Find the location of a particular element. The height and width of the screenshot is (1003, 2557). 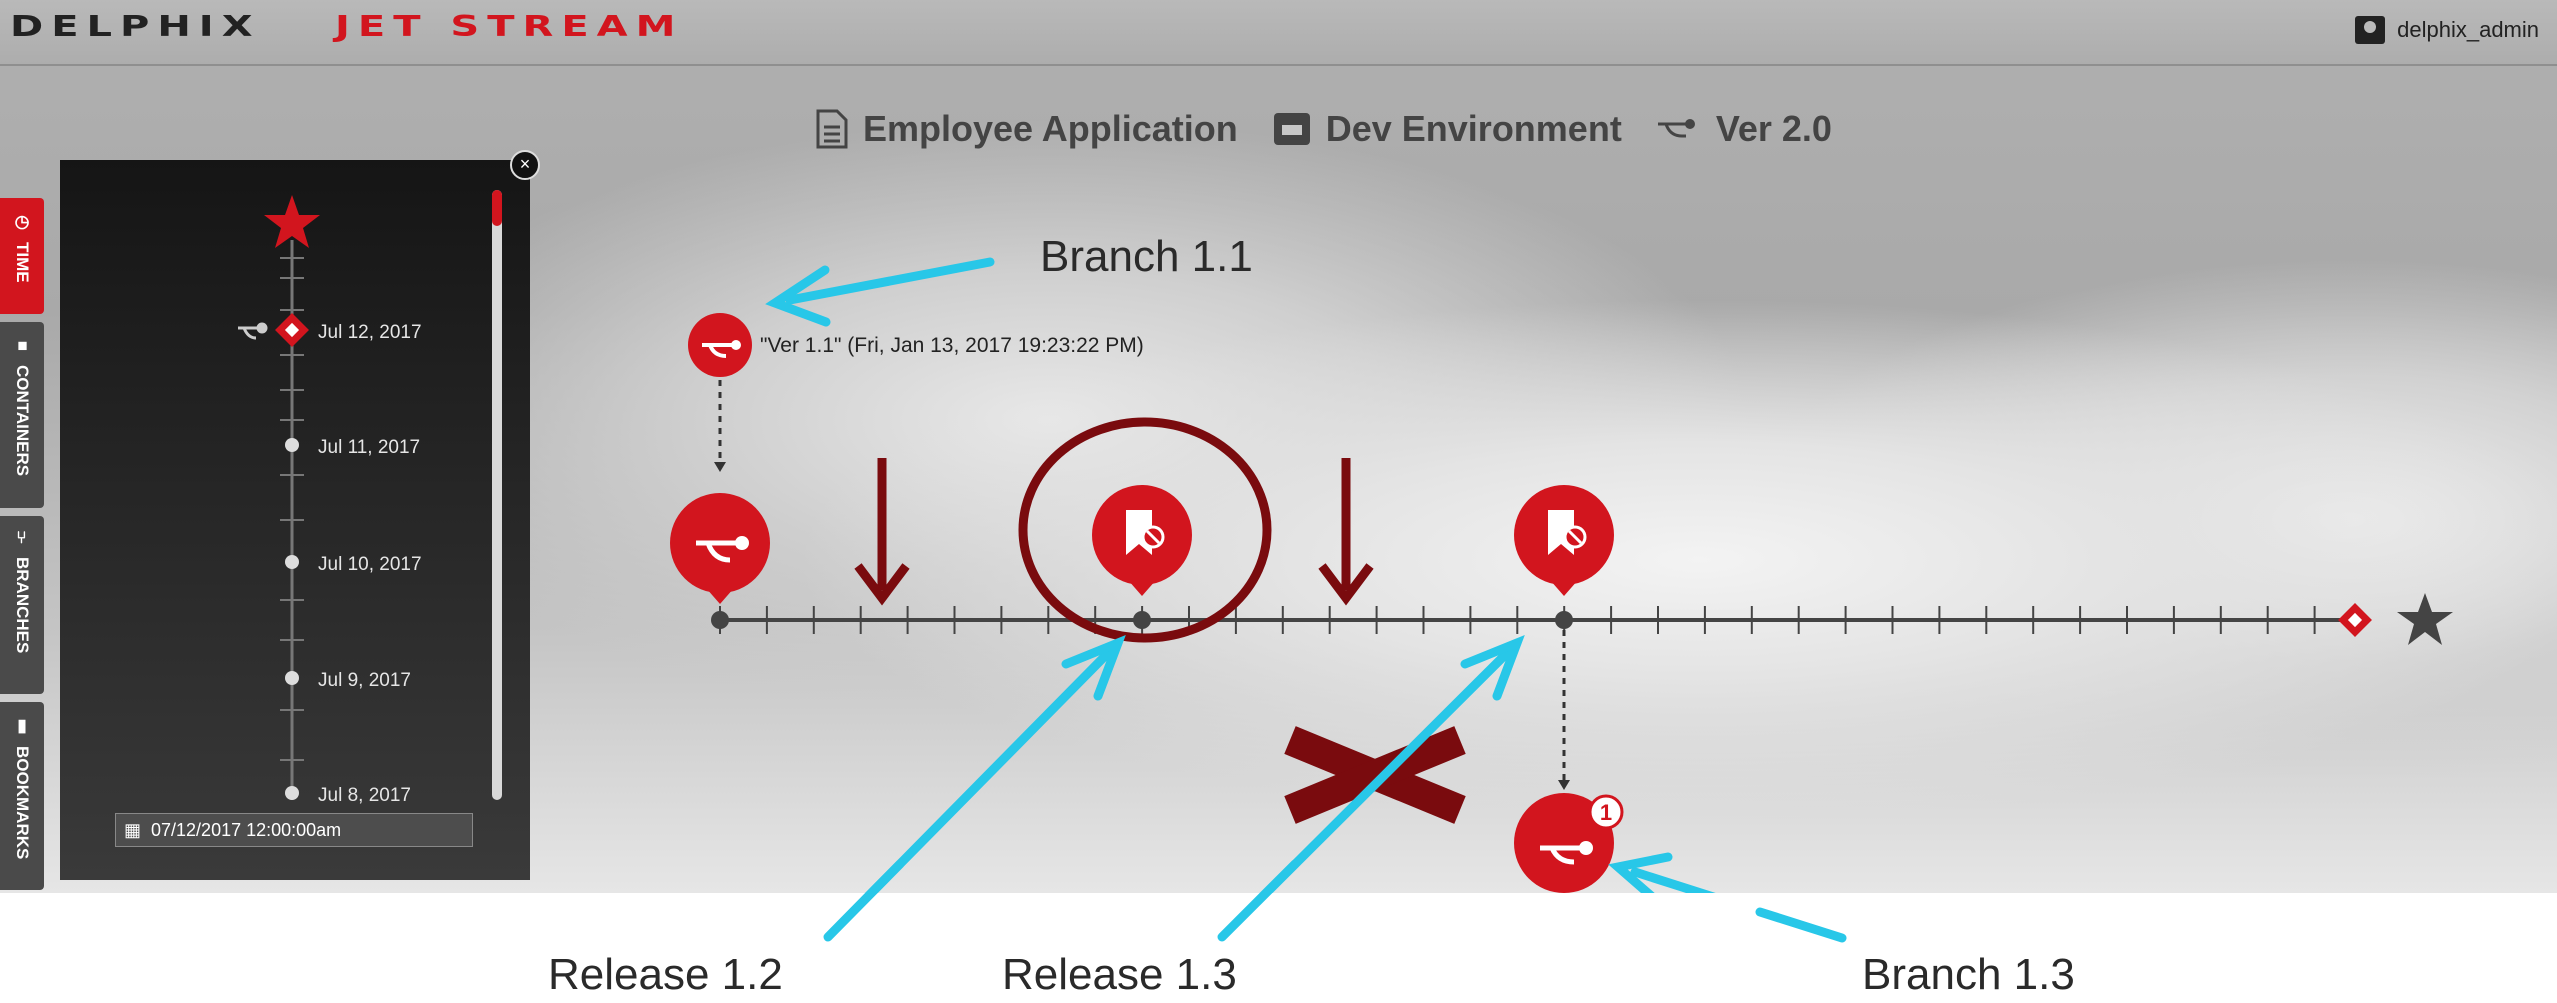

cross-icon is located at coordinates (1375, 775).